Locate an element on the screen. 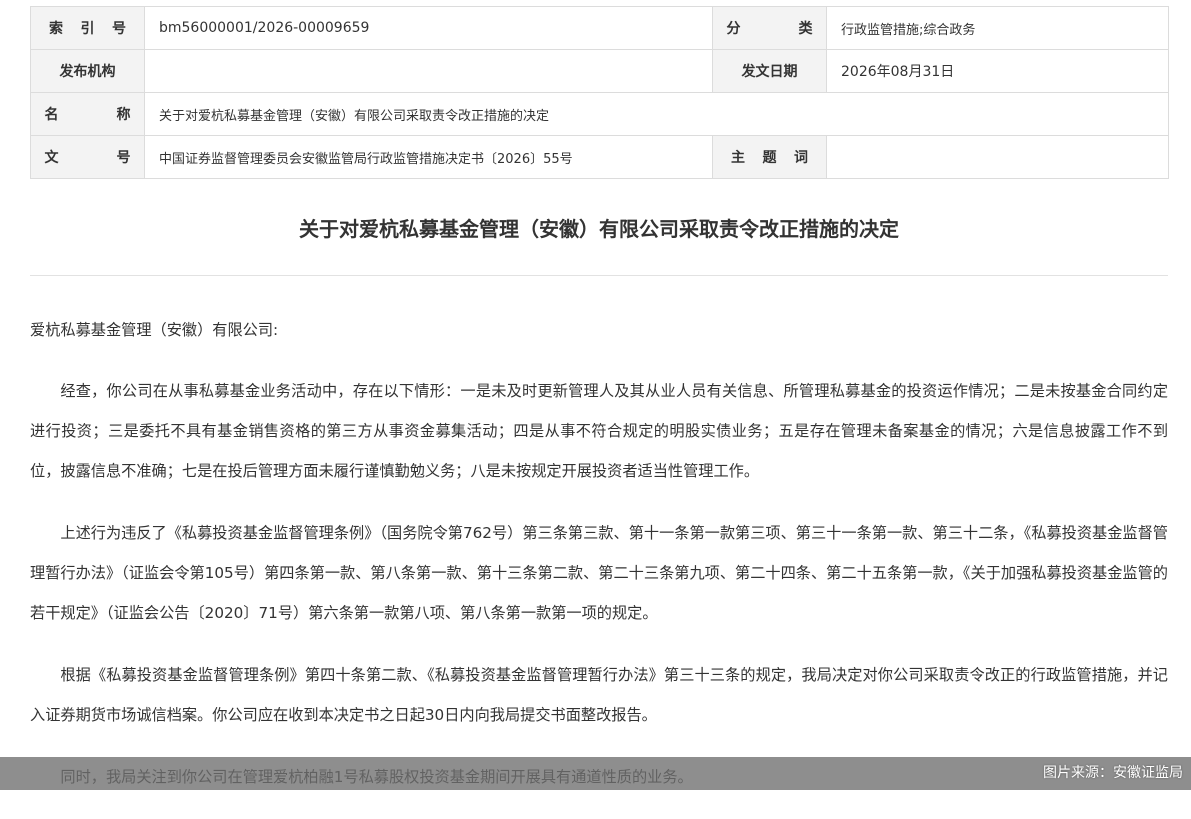 Image resolution: width=1191 pixels, height=819 pixels. date-label: 发文日期 is located at coordinates (769, 71).